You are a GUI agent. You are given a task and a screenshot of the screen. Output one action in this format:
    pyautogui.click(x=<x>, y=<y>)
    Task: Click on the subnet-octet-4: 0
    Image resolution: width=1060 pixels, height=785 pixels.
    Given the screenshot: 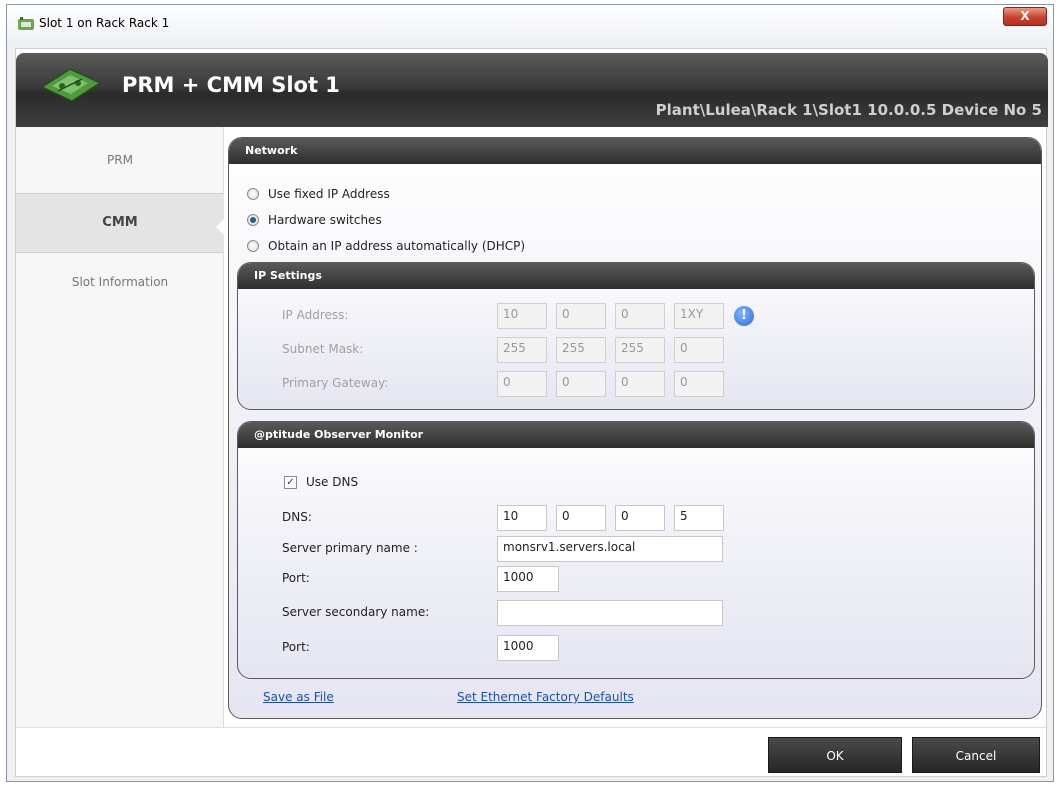 What is the action you would take?
    pyautogui.click(x=699, y=350)
    